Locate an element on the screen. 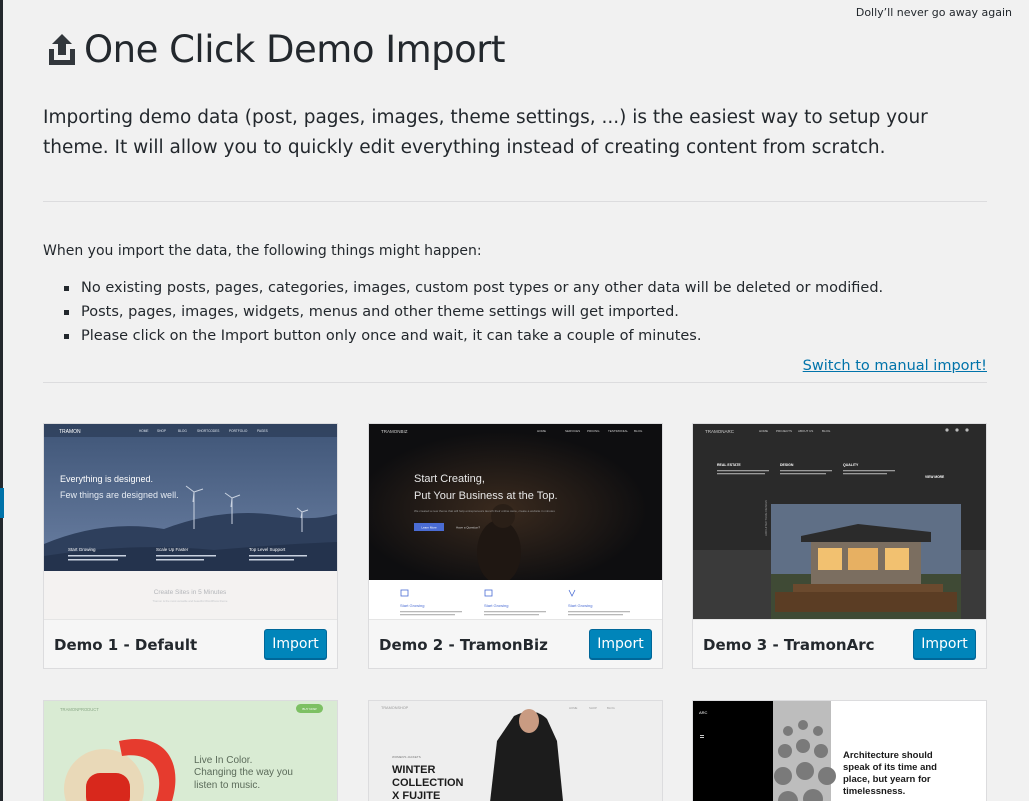 The image size is (1029, 801). demo-1-logo: TRAMON is located at coordinates (70, 432).